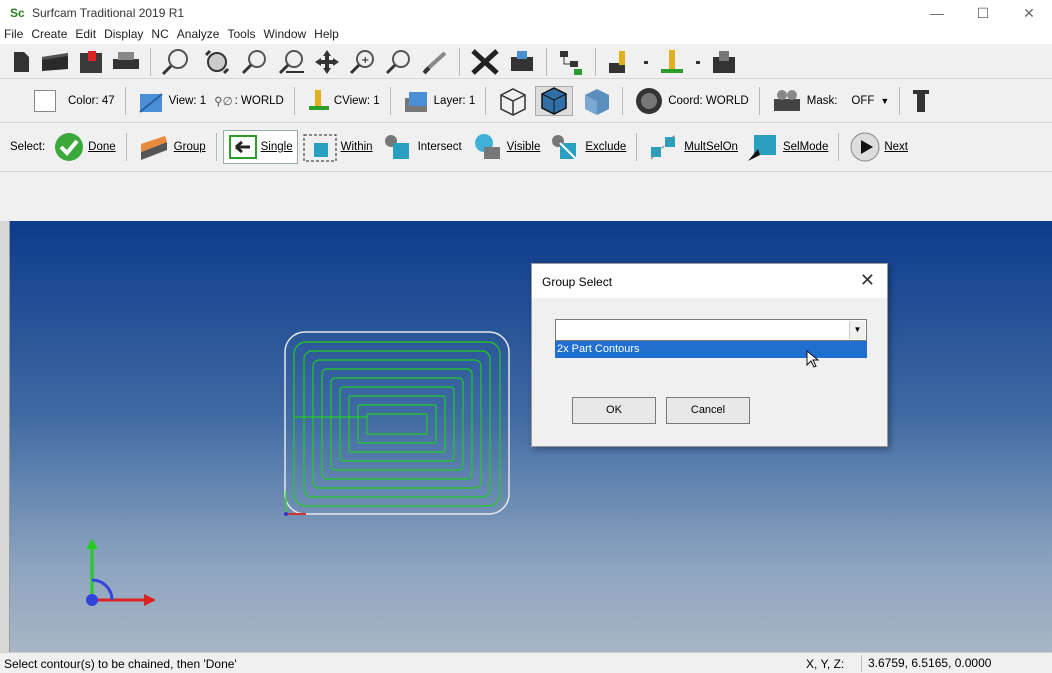 The width and height of the screenshot is (1052, 673). I want to click on coord-button: Coord: WORLD, so click(691, 101).